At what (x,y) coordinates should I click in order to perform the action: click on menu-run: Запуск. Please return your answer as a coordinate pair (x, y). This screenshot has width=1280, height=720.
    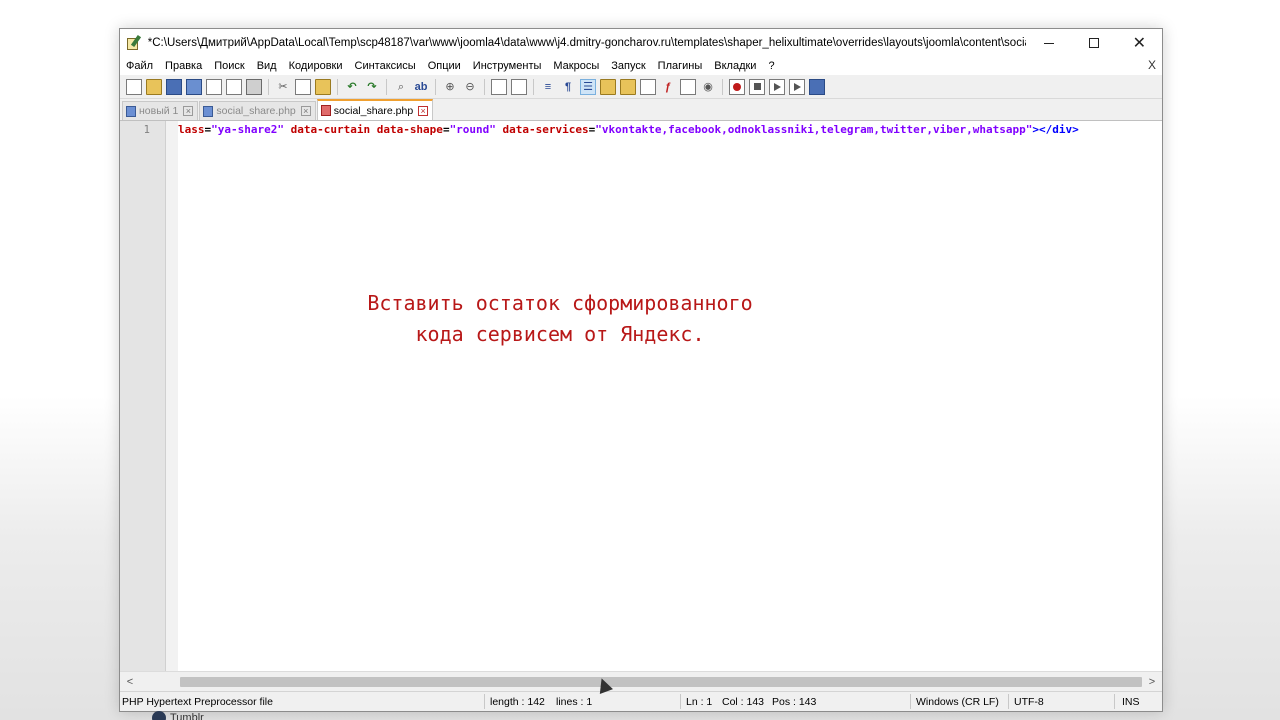
    Looking at the image, I should click on (628, 66).